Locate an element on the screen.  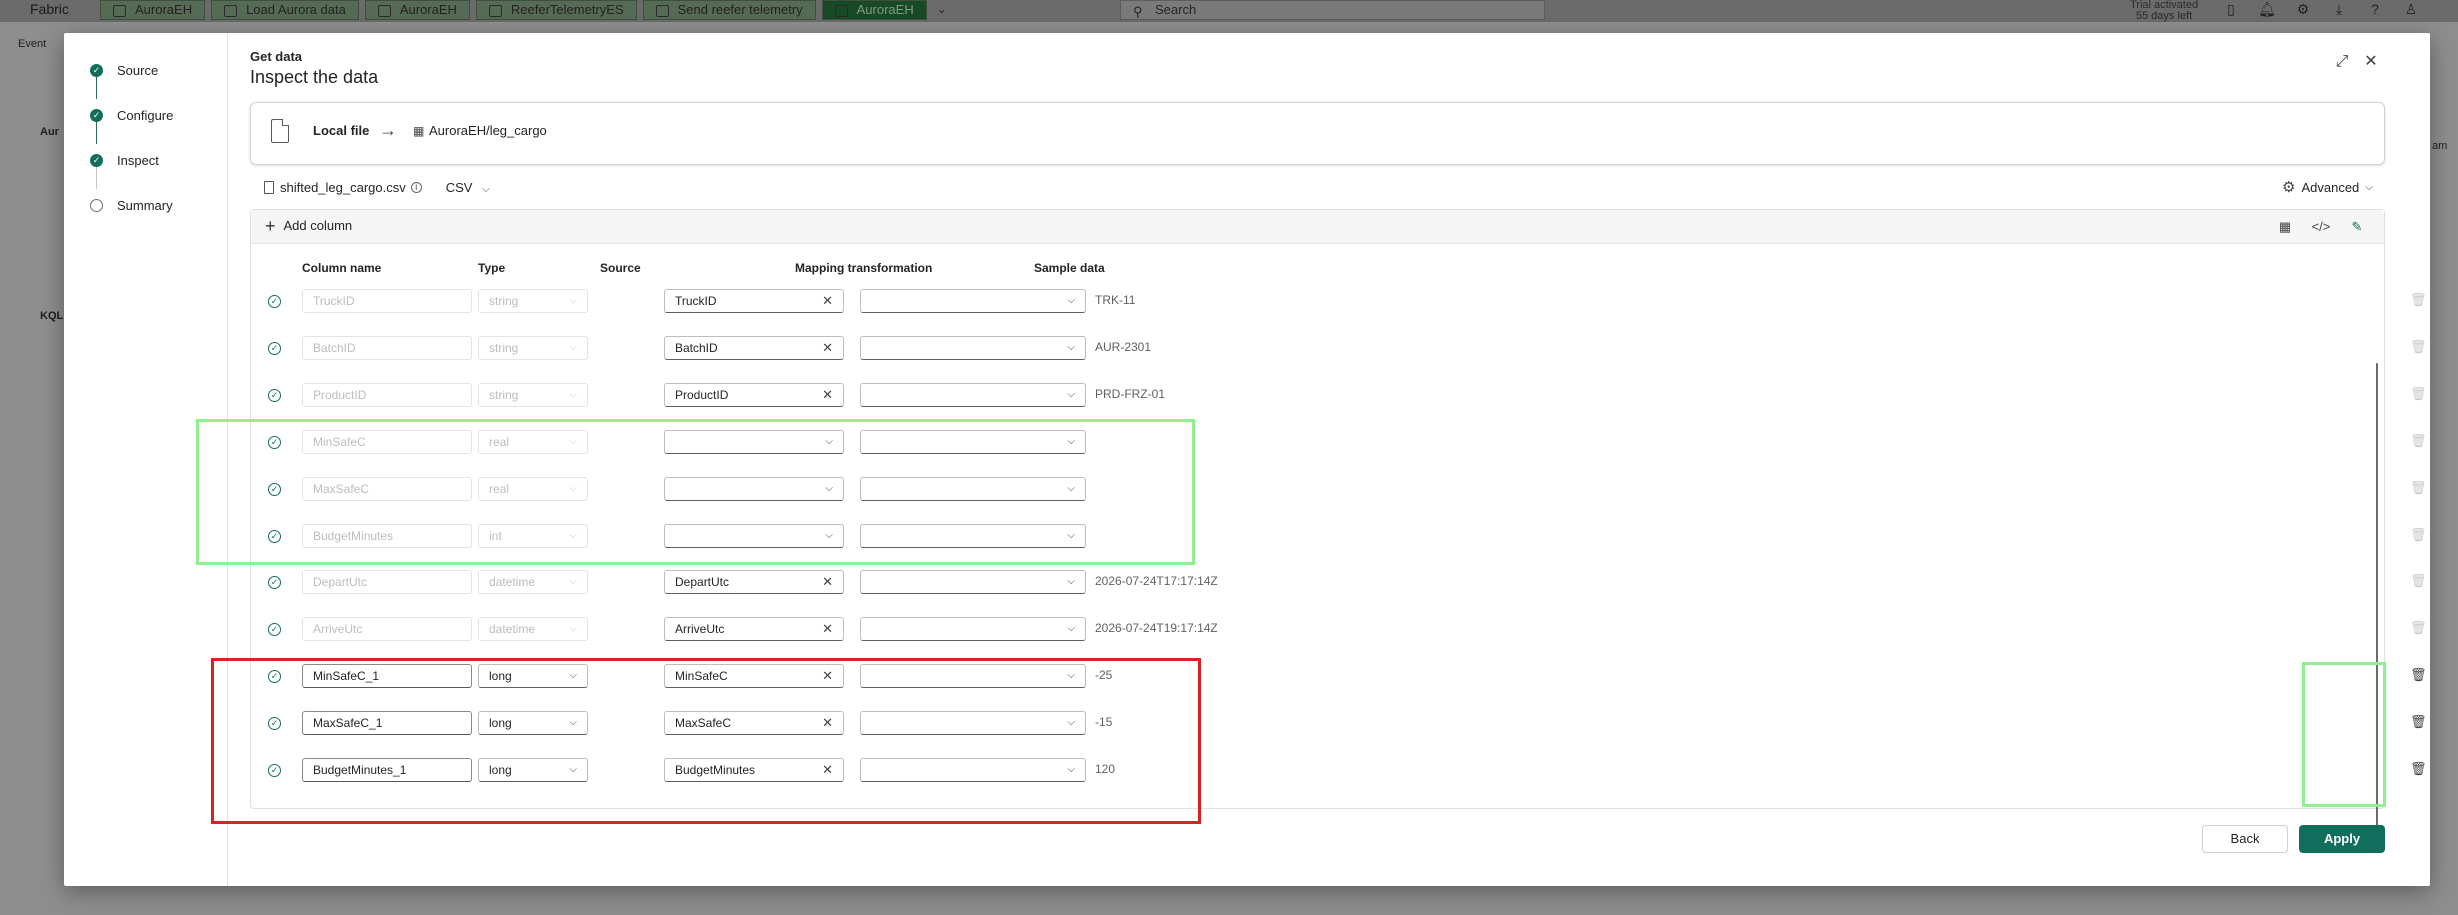
expand-icon: ⤢ is located at coordinates (2342, 62).